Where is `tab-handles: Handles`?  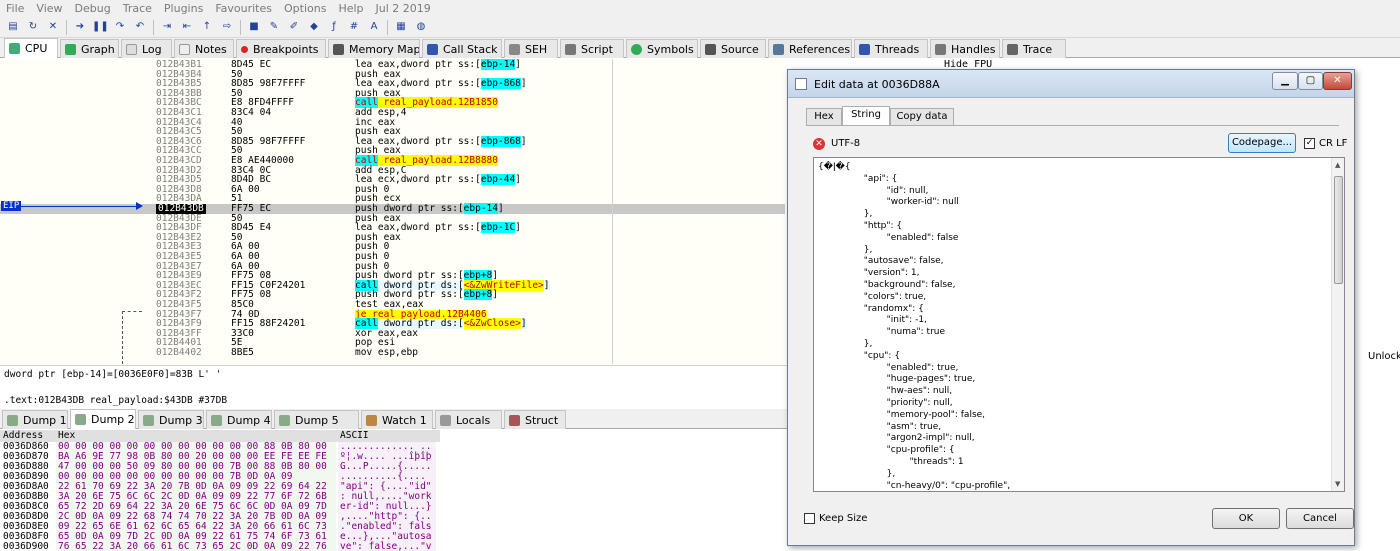 tab-handles: Handles is located at coordinates (965, 48).